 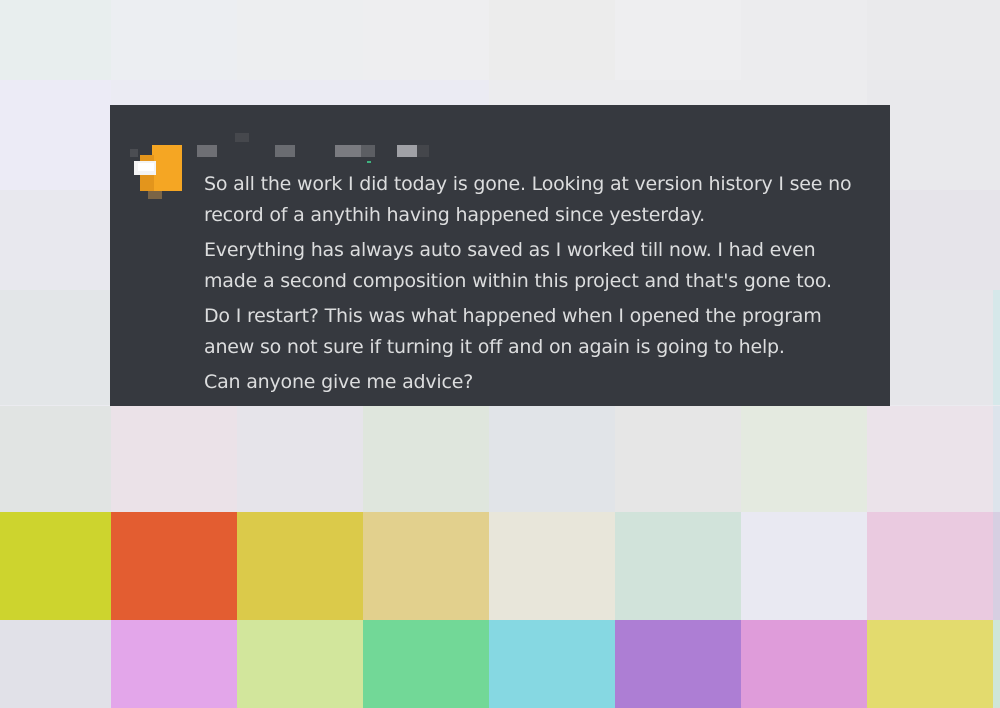 I want to click on avatar-icon, so click(x=154, y=171).